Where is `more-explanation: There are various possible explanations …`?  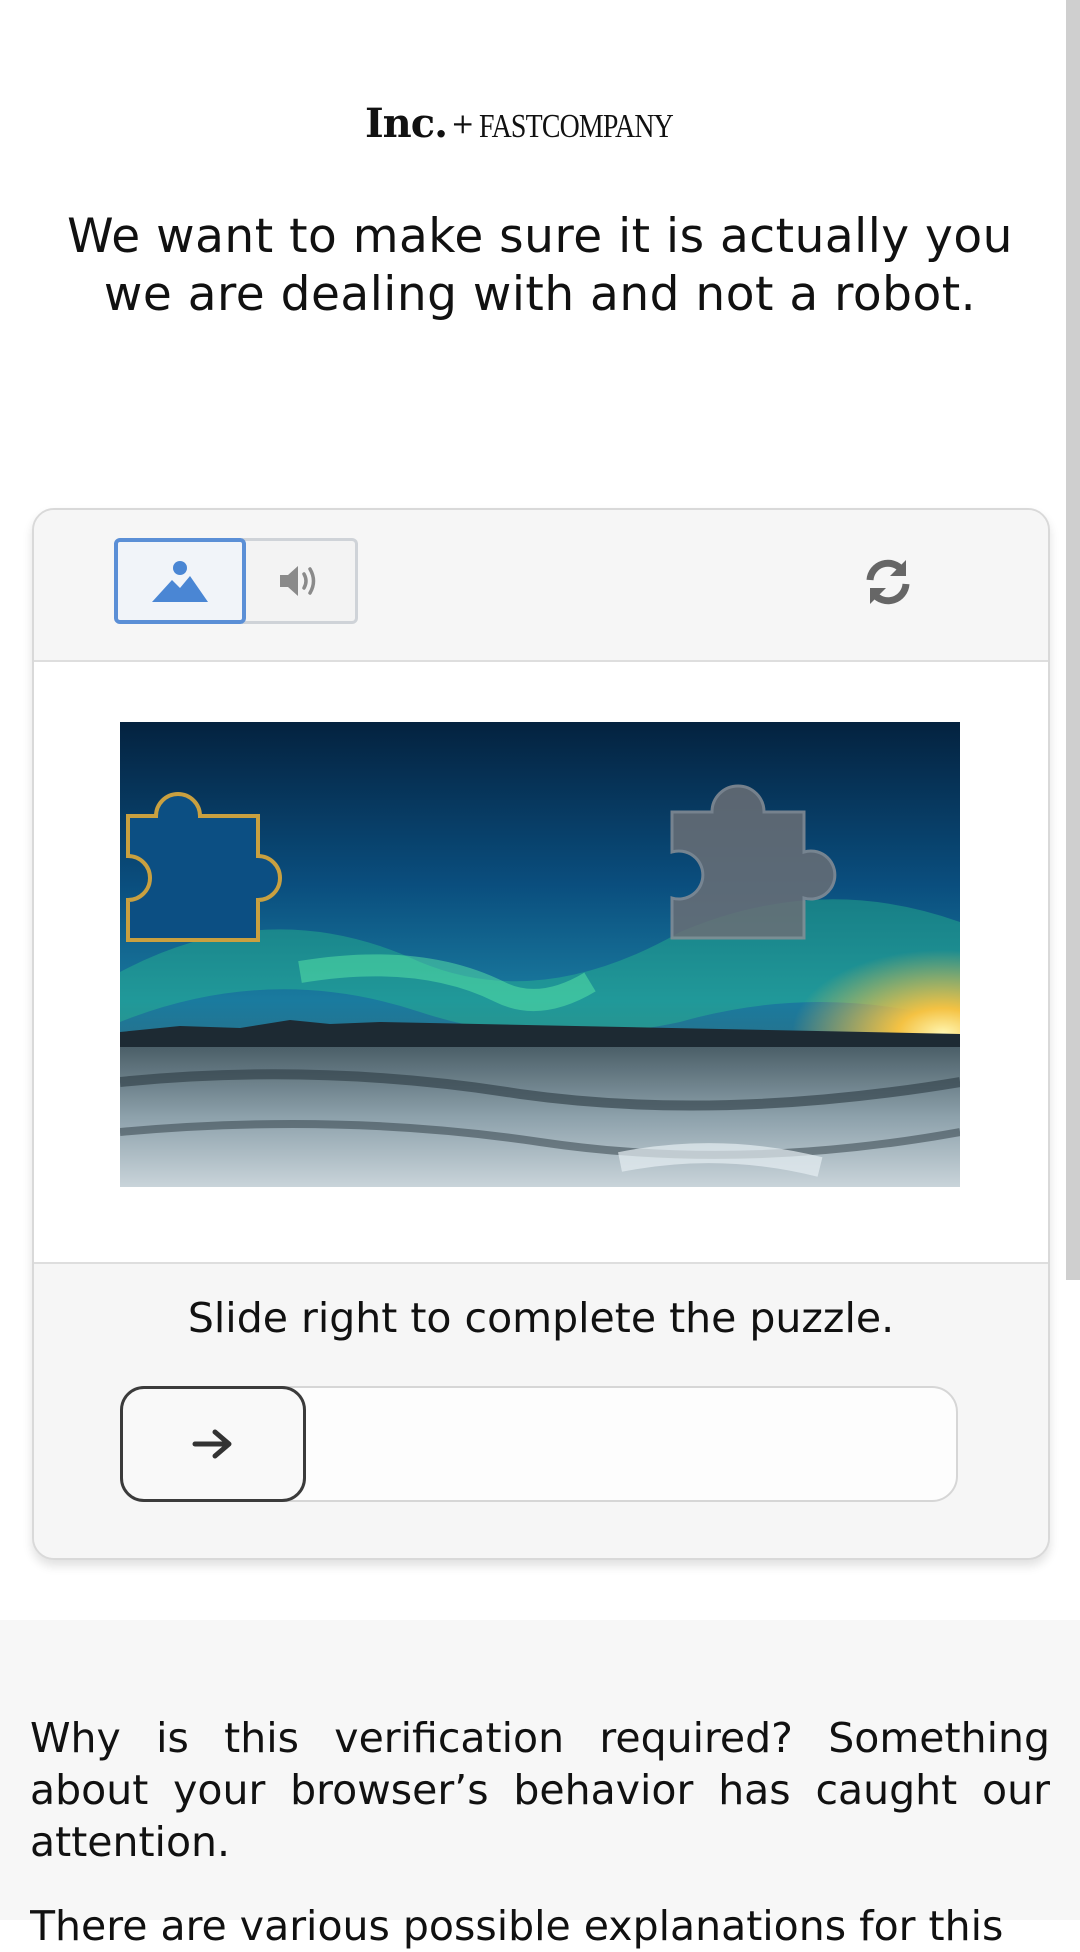
more-explanation: There are various possible explanations … is located at coordinates (517, 1926).